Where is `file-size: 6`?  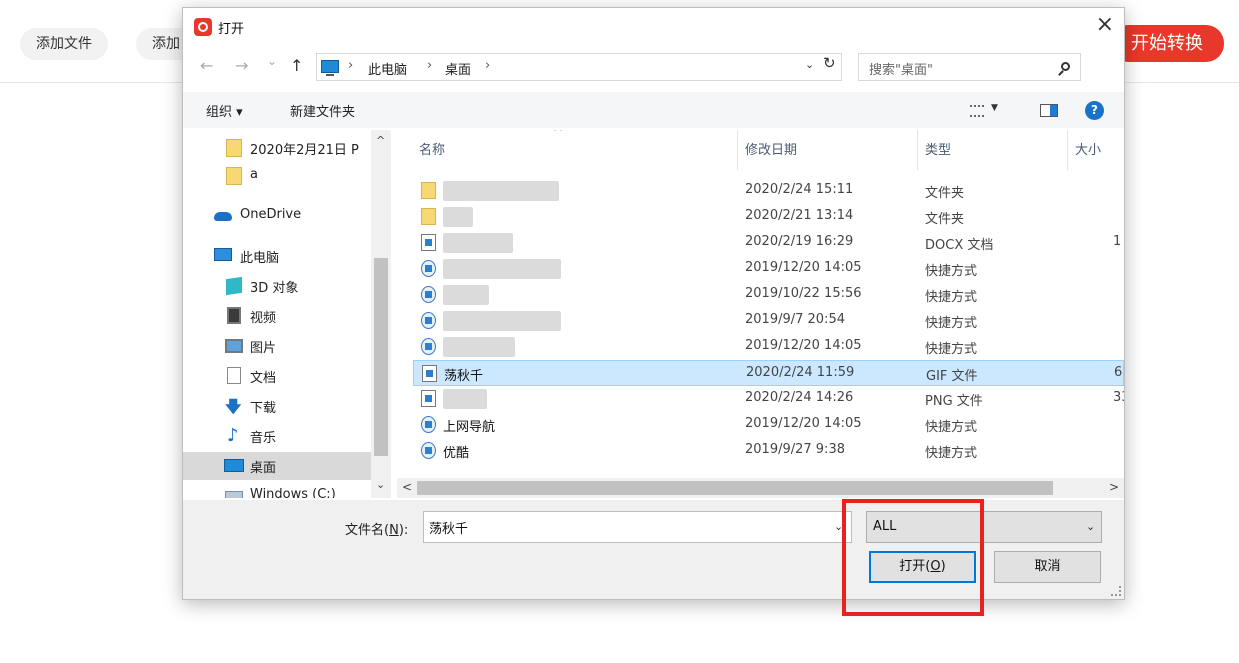
file-size: 6 is located at coordinates (1118, 372).